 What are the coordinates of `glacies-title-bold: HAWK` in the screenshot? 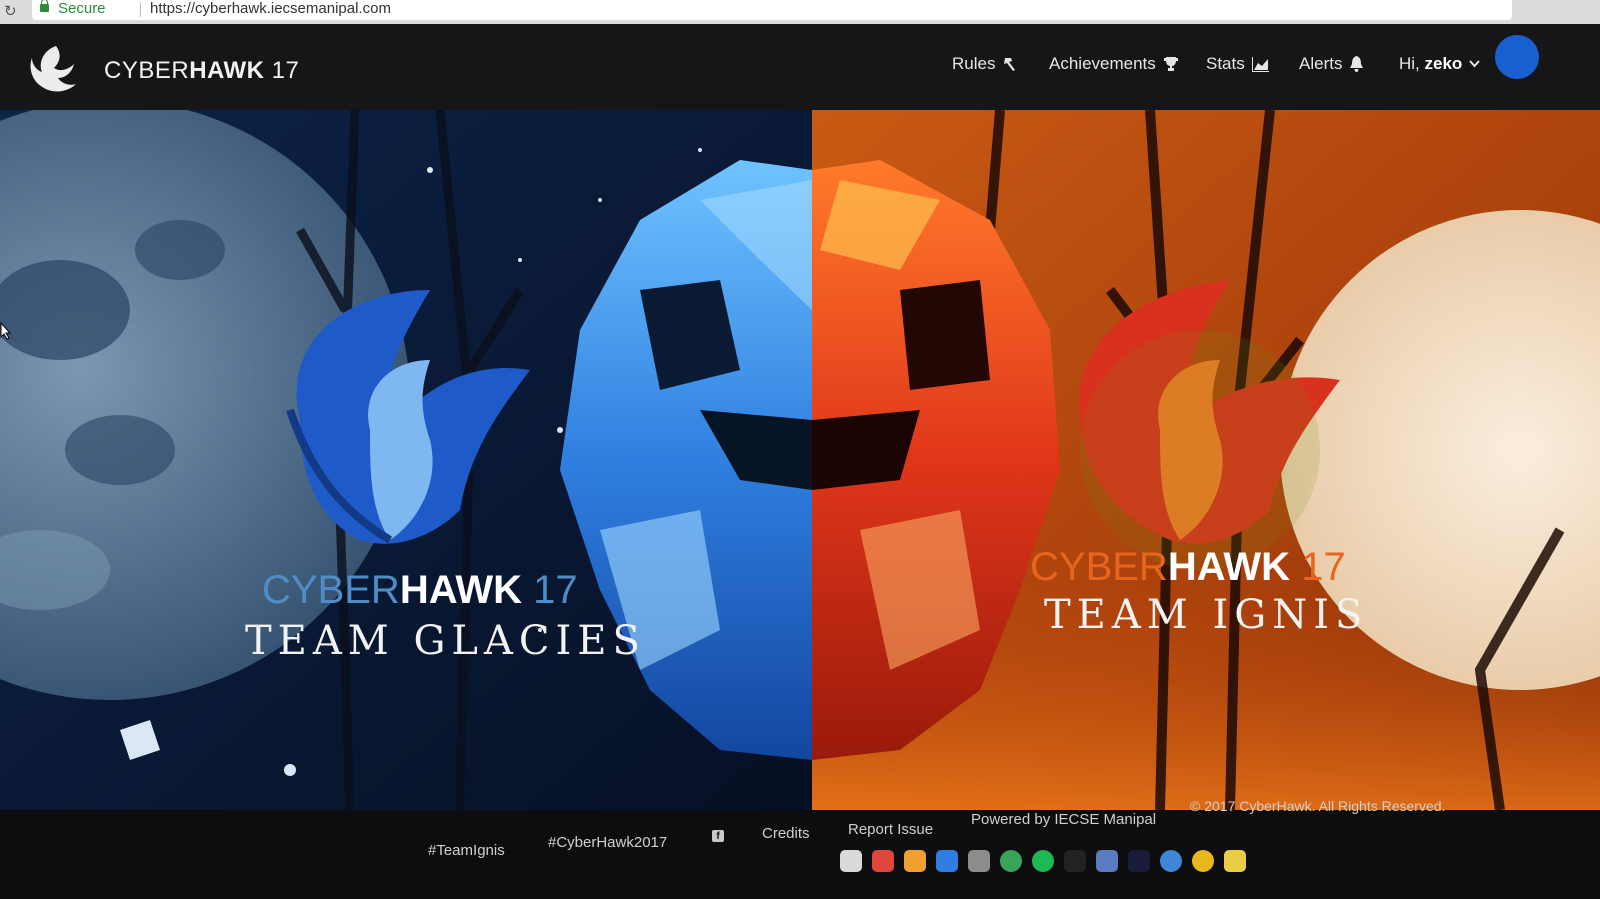 It's located at (461, 590).